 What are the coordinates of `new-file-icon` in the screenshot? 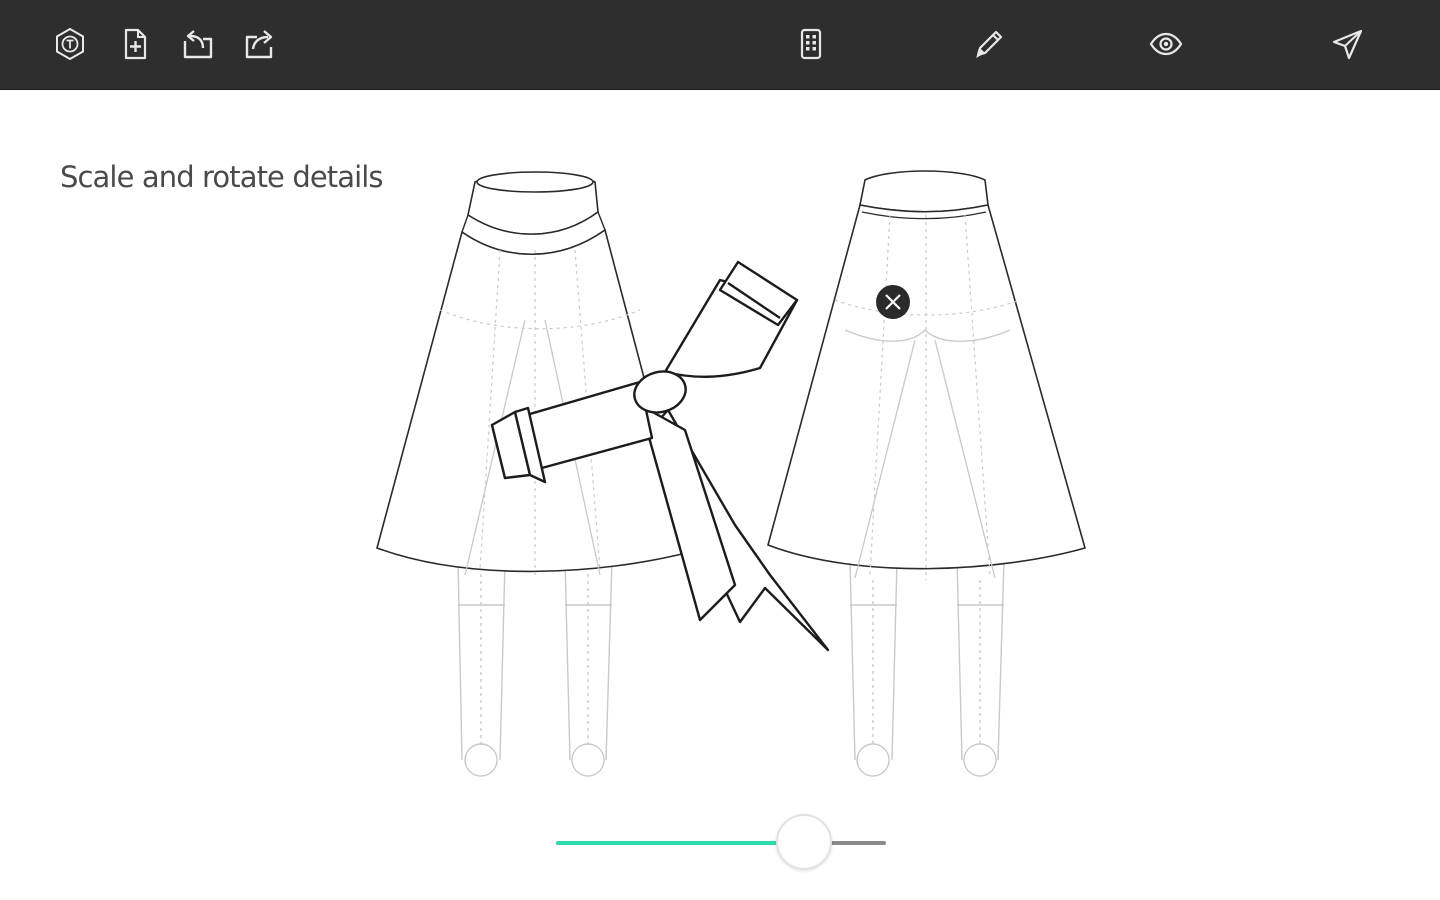 It's located at (135, 44).